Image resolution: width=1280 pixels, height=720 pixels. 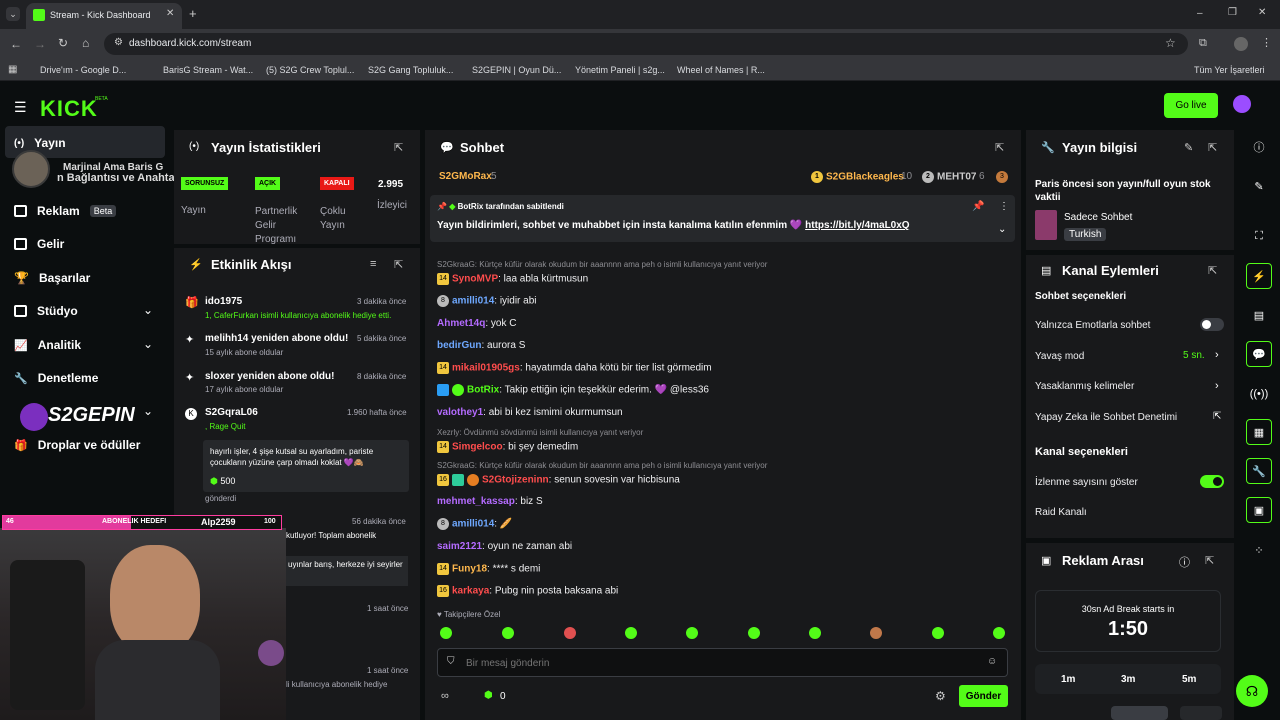 What do you see at coordinates (483, 390) in the screenshot?
I see `chat-username: BotRix` at bounding box center [483, 390].